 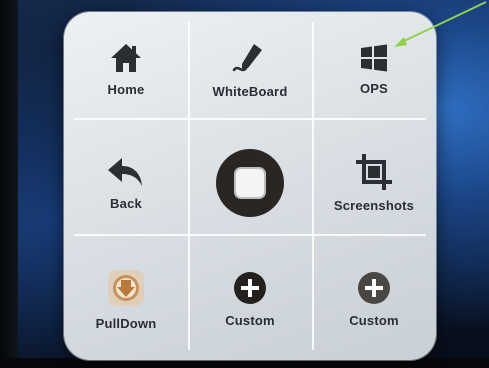 What do you see at coordinates (374, 320) in the screenshot?
I see `custom-label-2: Custom` at bounding box center [374, 320].